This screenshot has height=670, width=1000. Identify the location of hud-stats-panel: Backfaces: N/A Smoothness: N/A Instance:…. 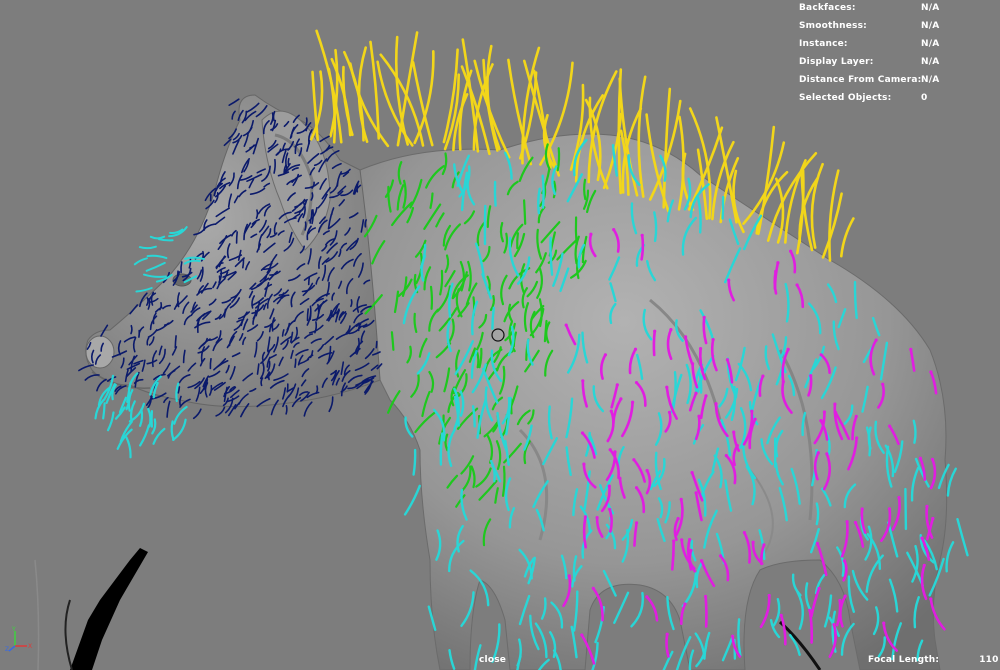
(899, 56).